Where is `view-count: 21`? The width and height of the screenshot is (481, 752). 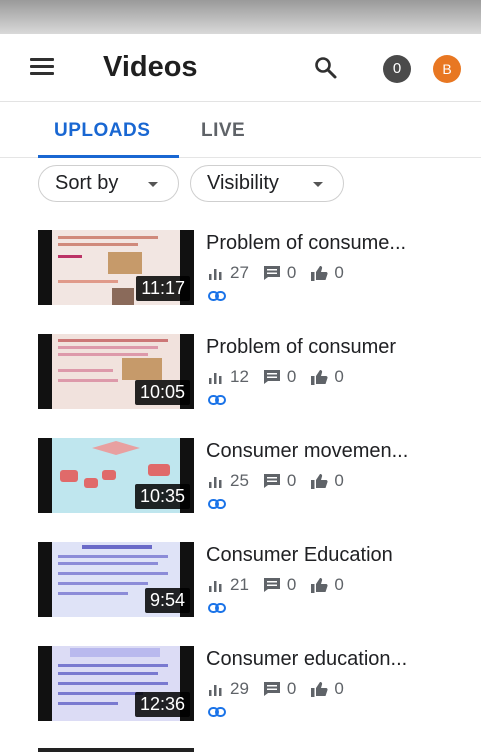
view-count: 21 is located at coordinates (239, 584).